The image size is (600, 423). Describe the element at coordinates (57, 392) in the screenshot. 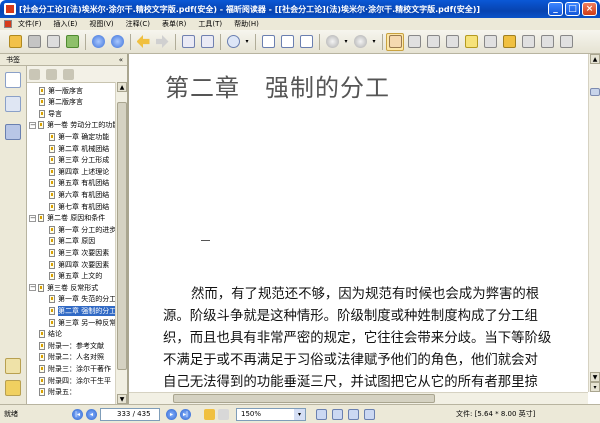

I see `bookmark-item: 附录五：` at that location.